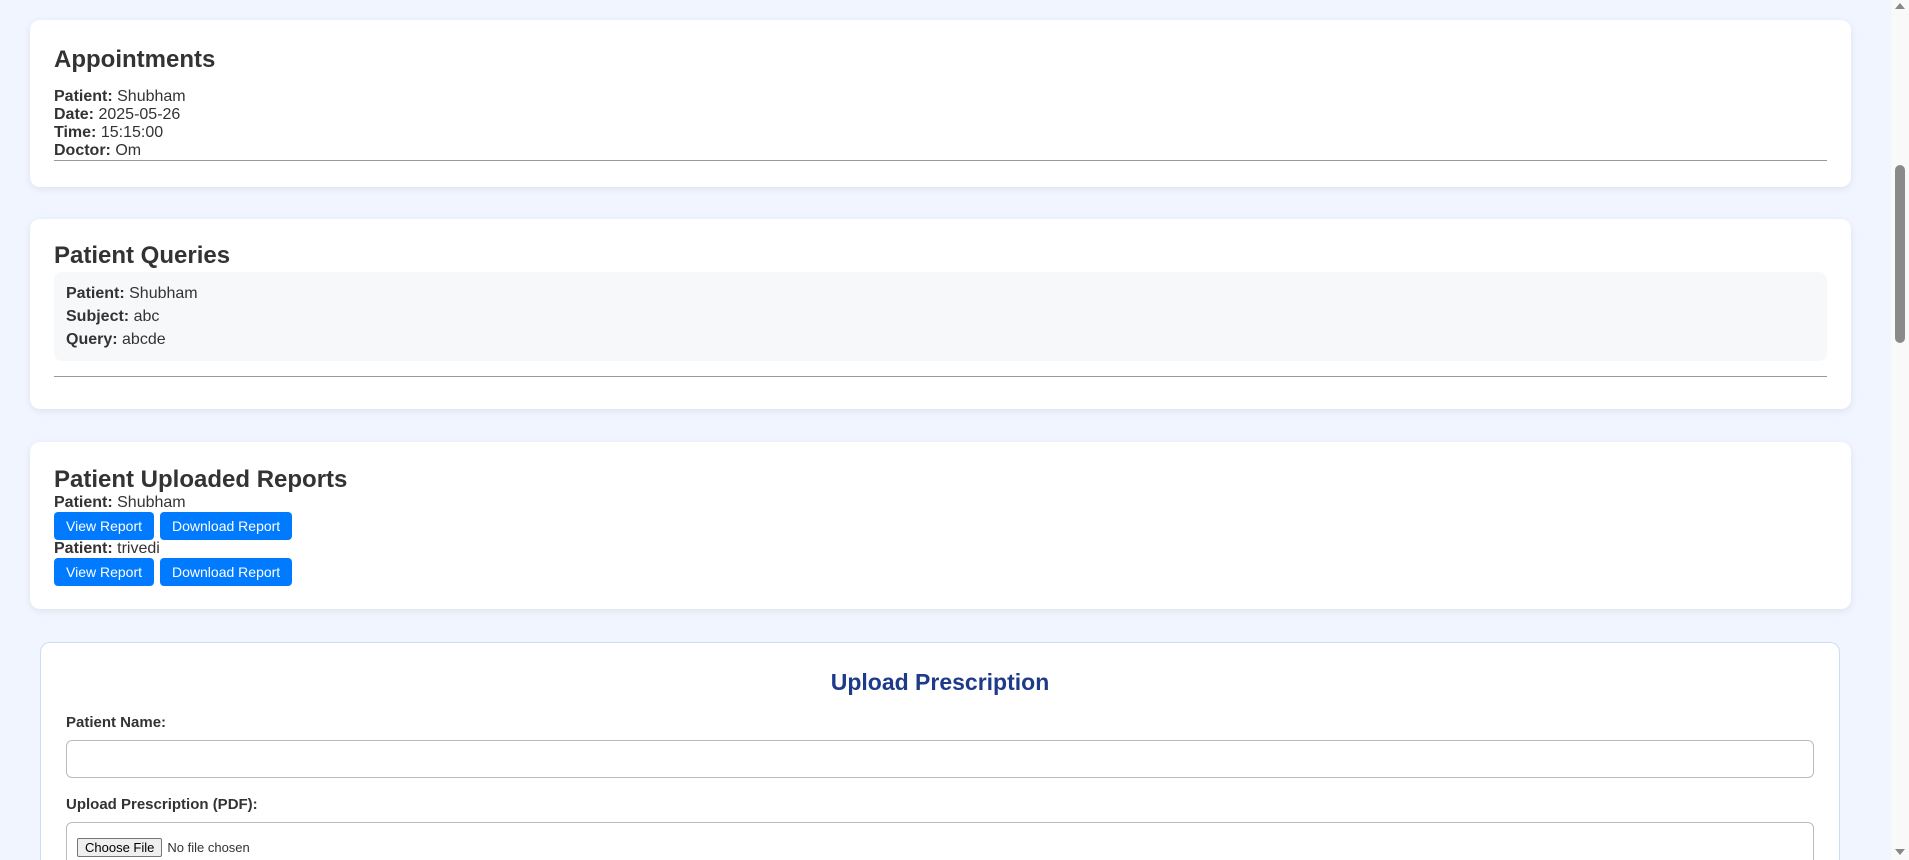 The height and width of the screenshot is (860, 1909). I want to click on scrollbar, so click(1900, 430).